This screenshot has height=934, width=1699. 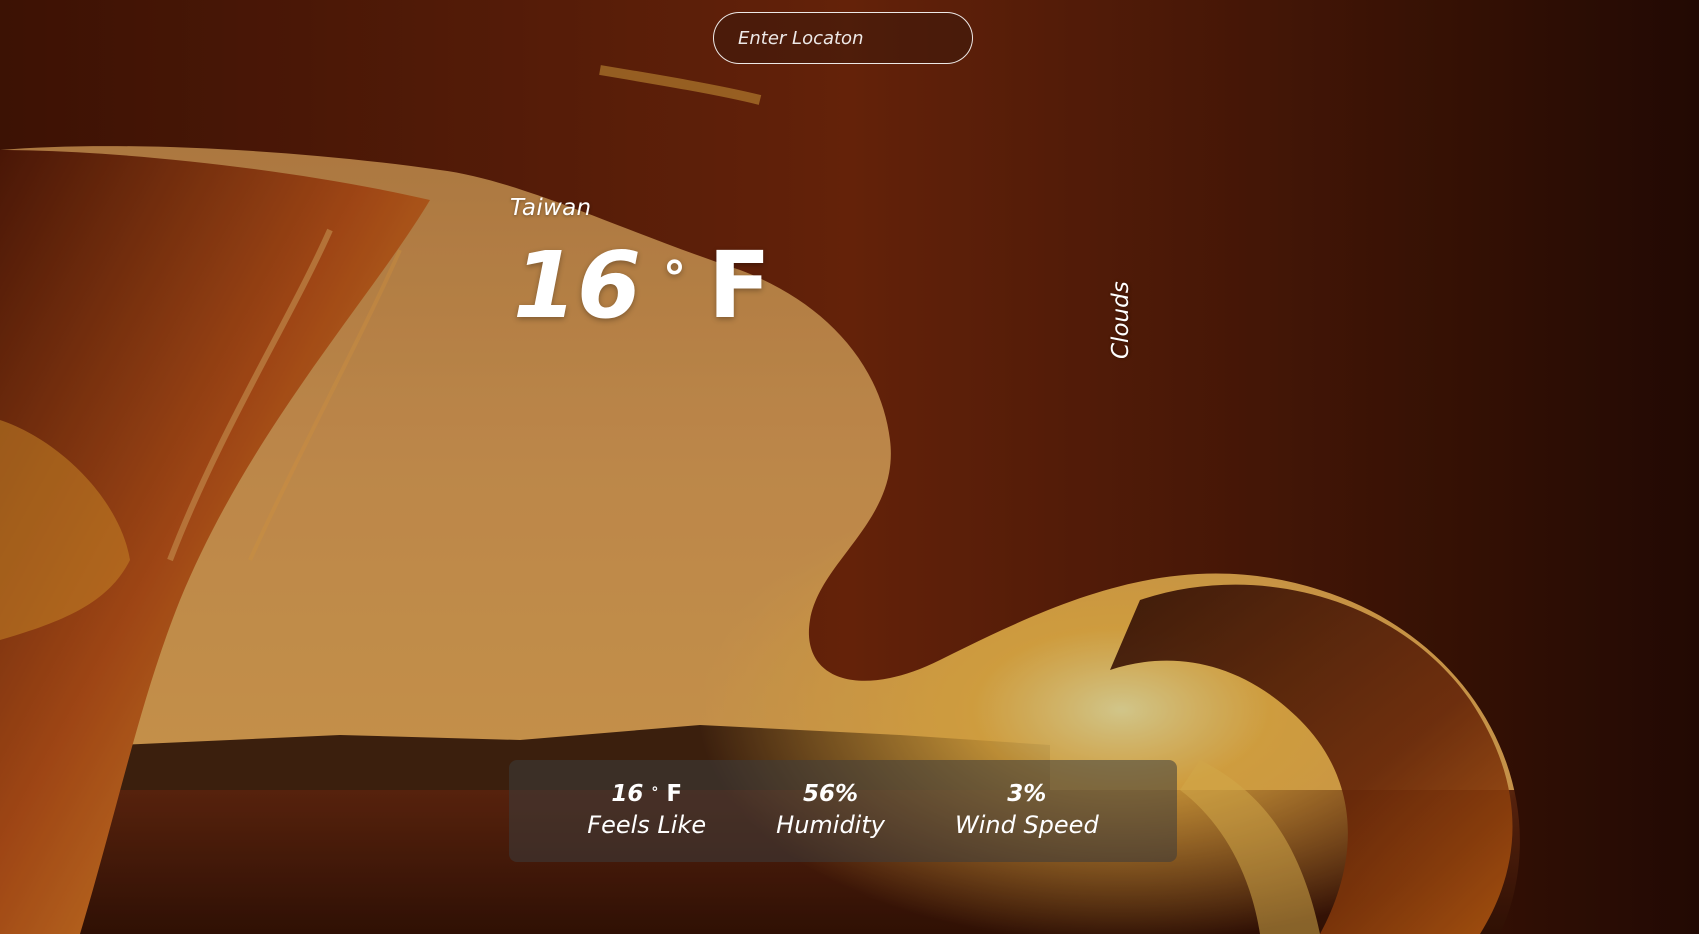 I want to click on wind-speed-label: Wind Speed, so click(x=1026, y=825).